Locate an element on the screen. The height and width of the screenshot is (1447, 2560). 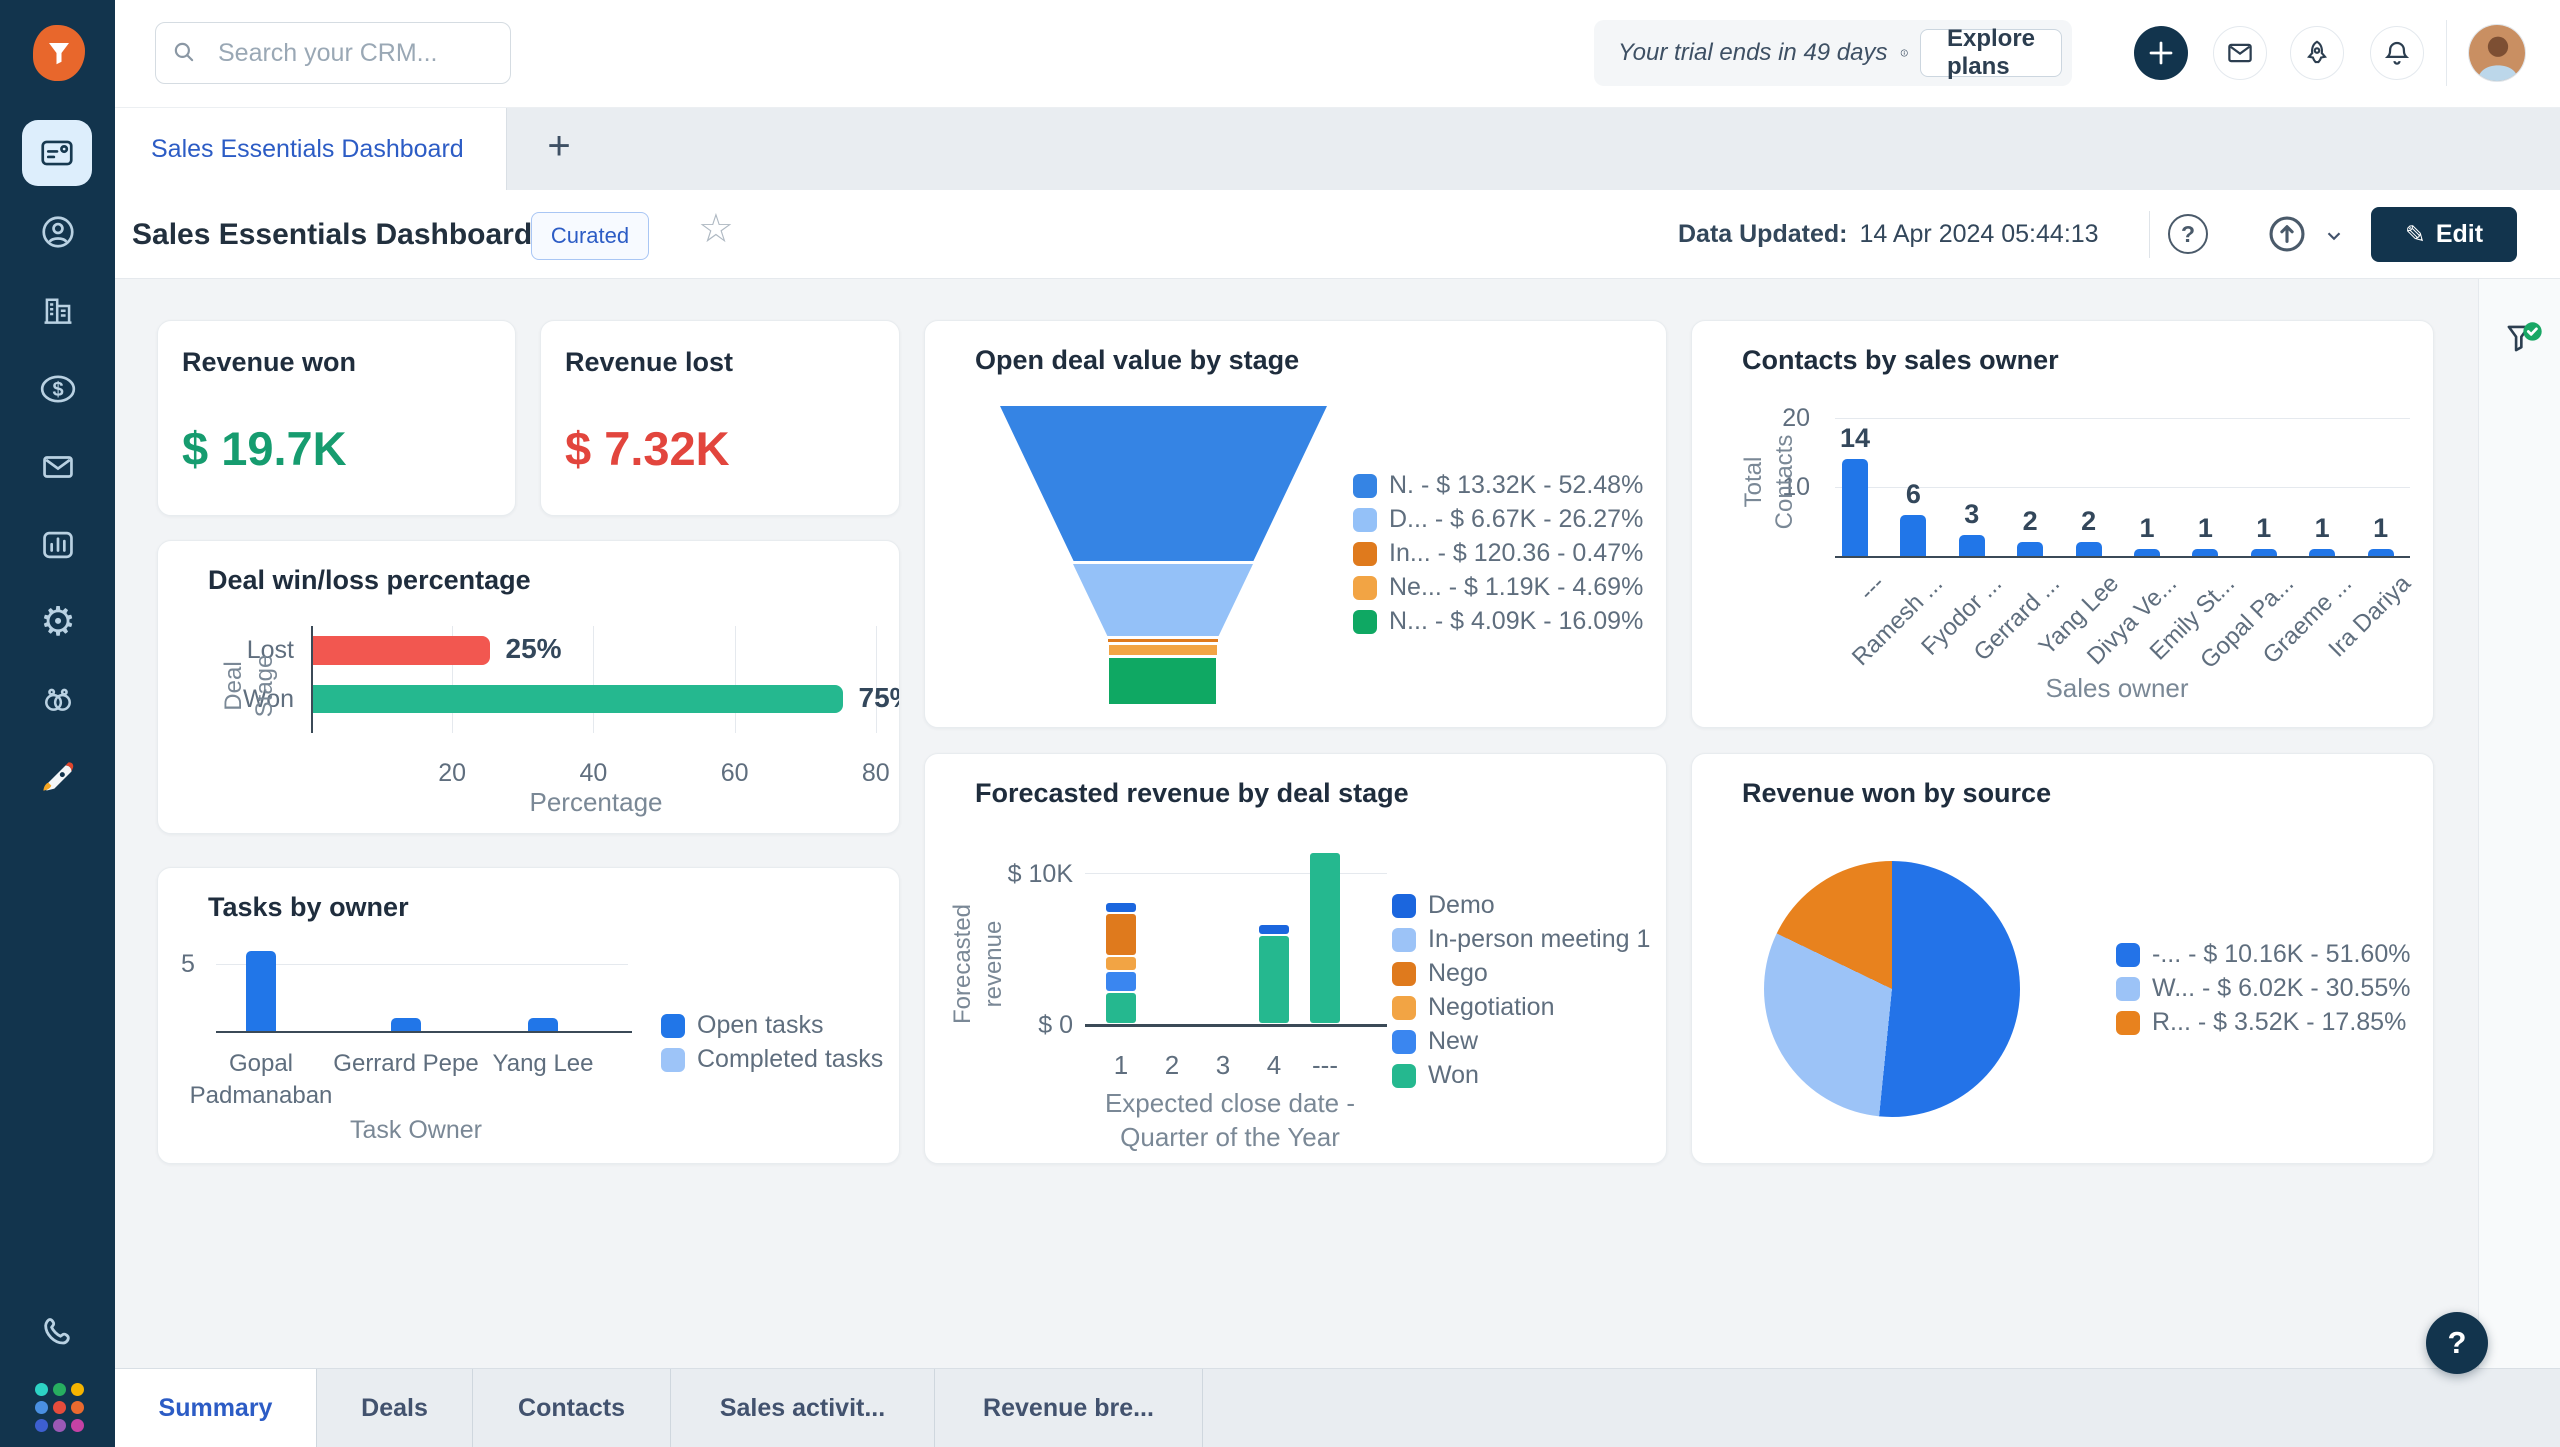
bar-value: 25% is located at coordinates (533, 648).